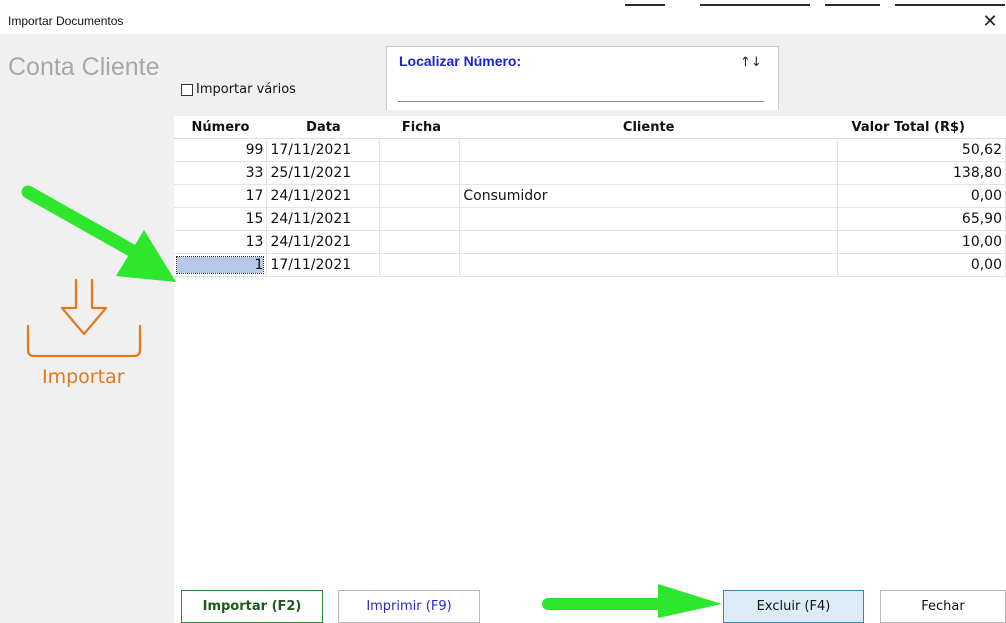 The height and width of the screenshot is (623, 1006). Describe the element at coordinates (252, 606) in the screenshot. I see `importar-button: Importar (F2)` at that location.